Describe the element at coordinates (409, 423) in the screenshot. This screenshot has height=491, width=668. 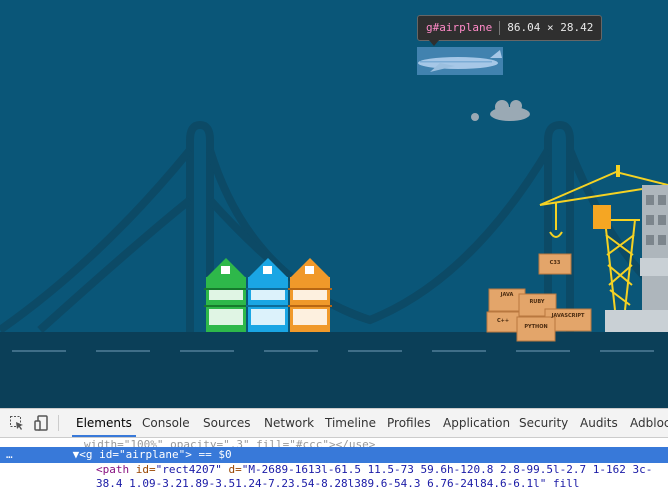
I see `tab-profiles: Profiles` at that location.